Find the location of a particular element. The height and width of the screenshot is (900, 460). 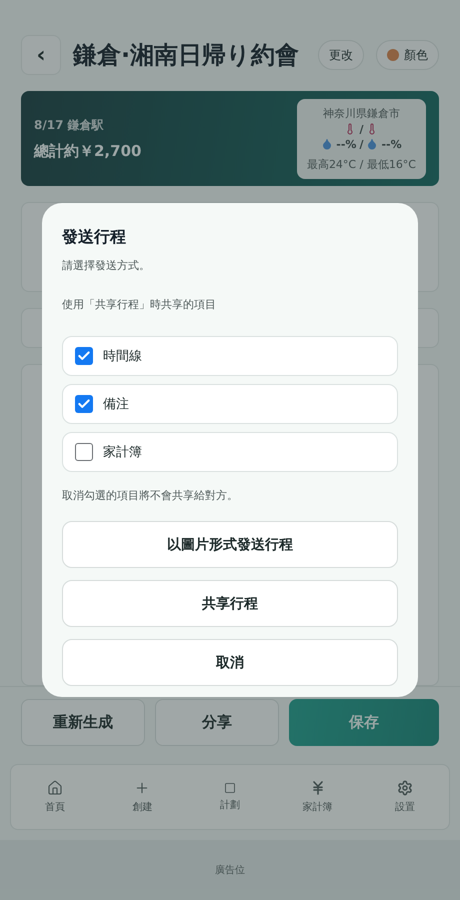

date-place: 8/17 鎌倉駅 is located at coordinates (69, 125).